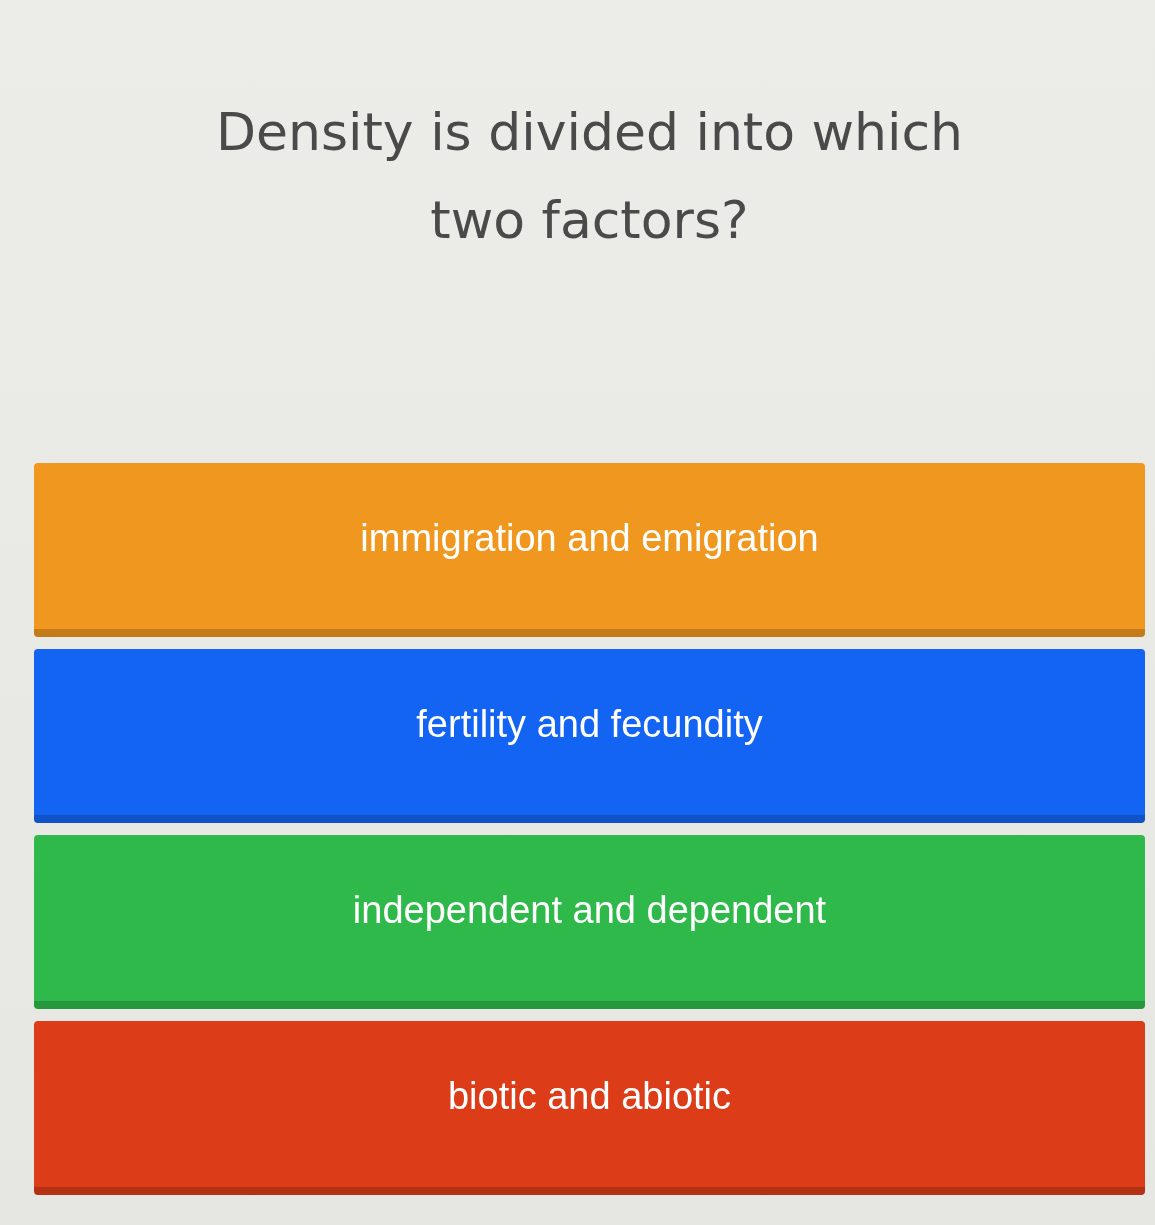  Describe the element at coordinates (589, 736) in the screenshot. I see `answer-button: fertility and fecundity` at that location.